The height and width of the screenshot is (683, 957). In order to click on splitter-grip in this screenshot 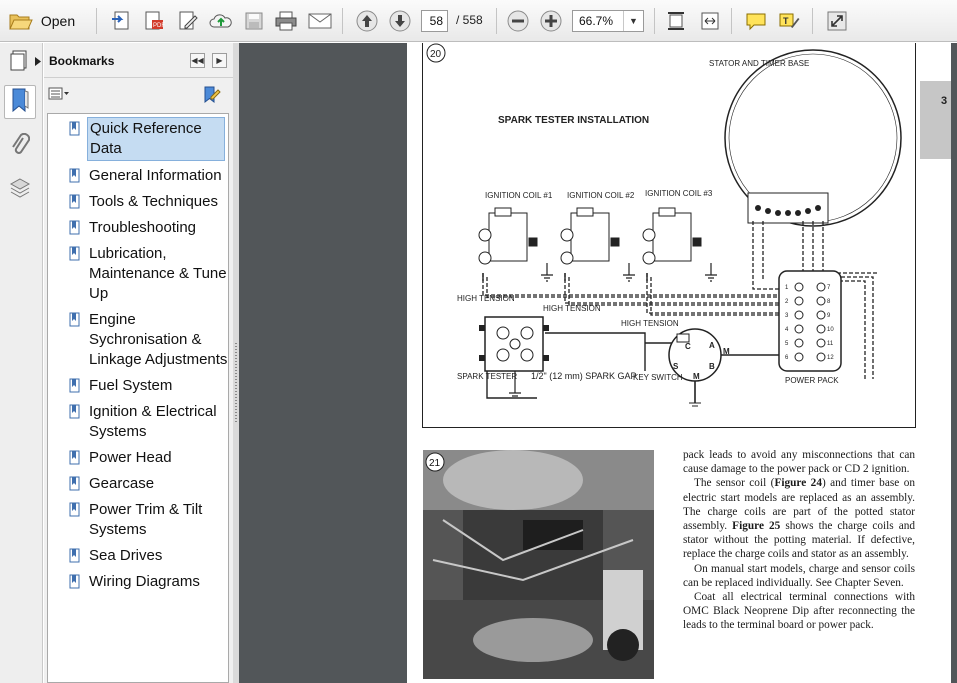, I will do `click(236, 383)`.